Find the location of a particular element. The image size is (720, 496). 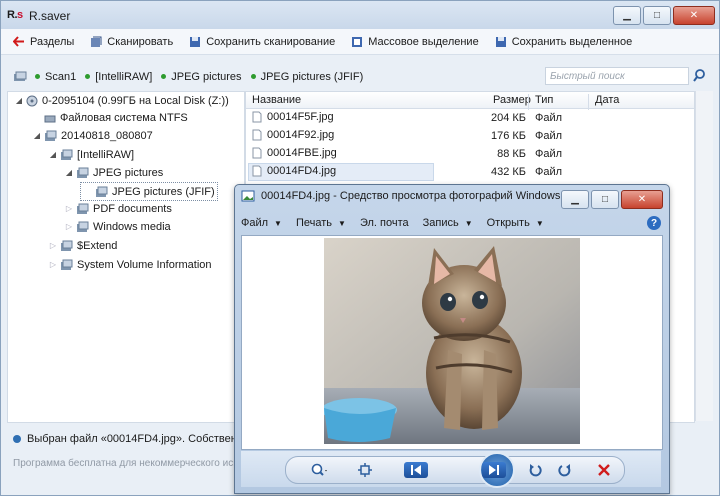

photo-icon is located at coordinates (248, 196).